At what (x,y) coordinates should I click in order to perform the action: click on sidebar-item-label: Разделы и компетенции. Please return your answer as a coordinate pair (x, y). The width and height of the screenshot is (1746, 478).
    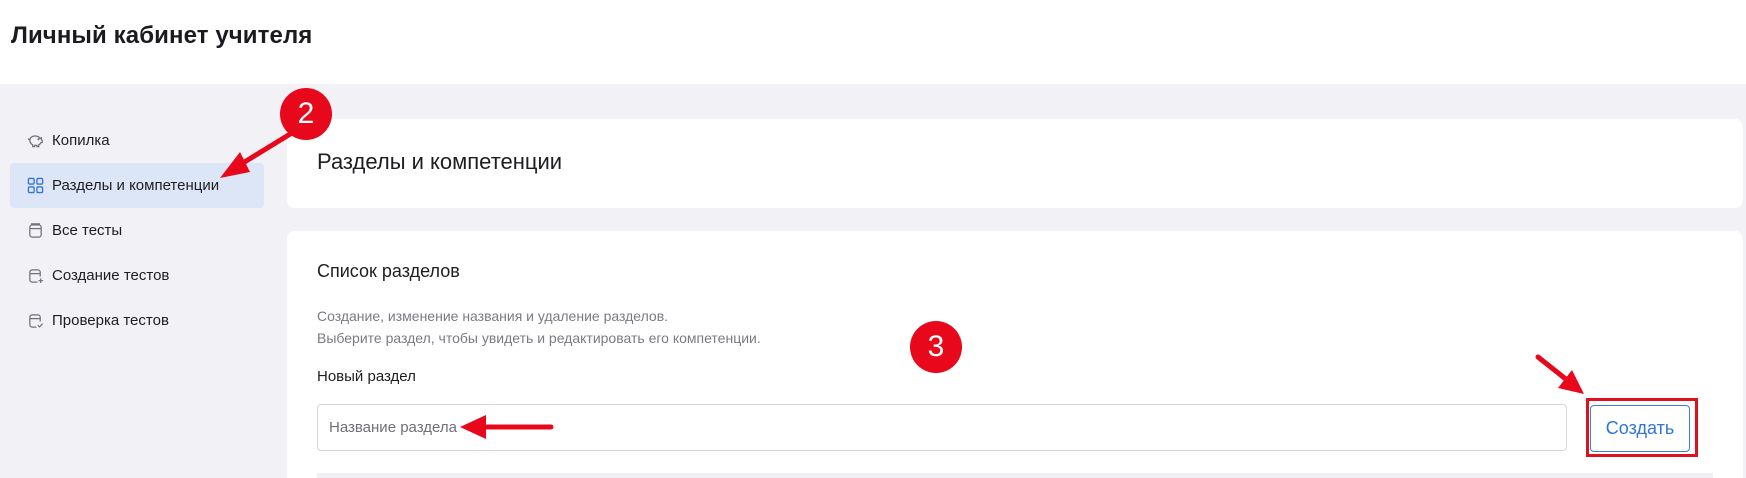
    Looking at the image, I should click on (136, 185).